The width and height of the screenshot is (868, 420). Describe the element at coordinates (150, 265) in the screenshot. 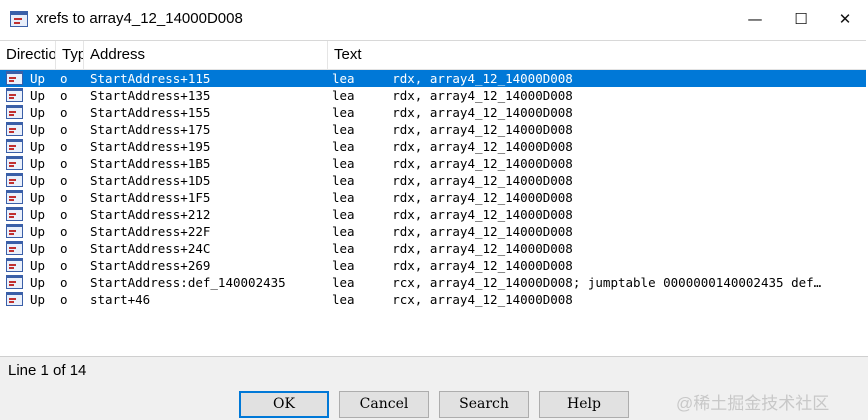

I see `xref-address: StartAddress+269` at that location.